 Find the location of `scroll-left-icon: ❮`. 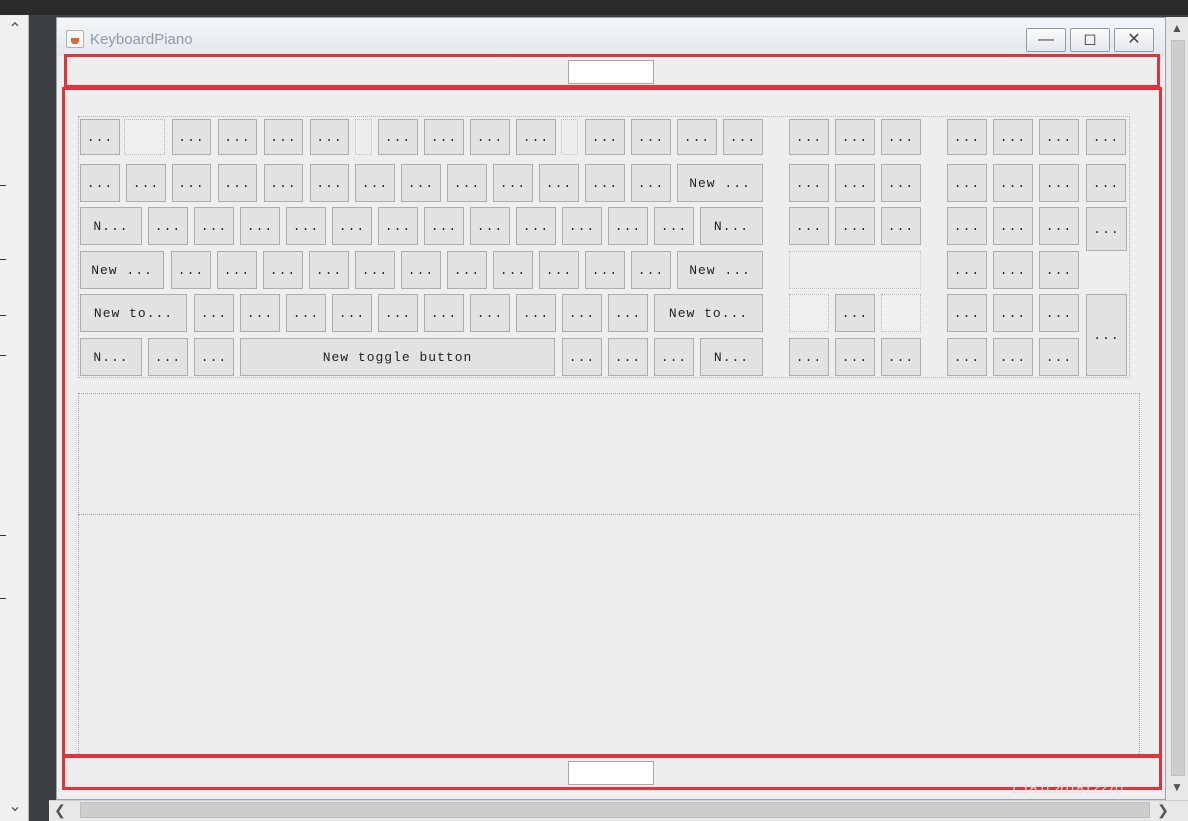

scroll-left-icon: ❮ is located at coordinates (60, 810).